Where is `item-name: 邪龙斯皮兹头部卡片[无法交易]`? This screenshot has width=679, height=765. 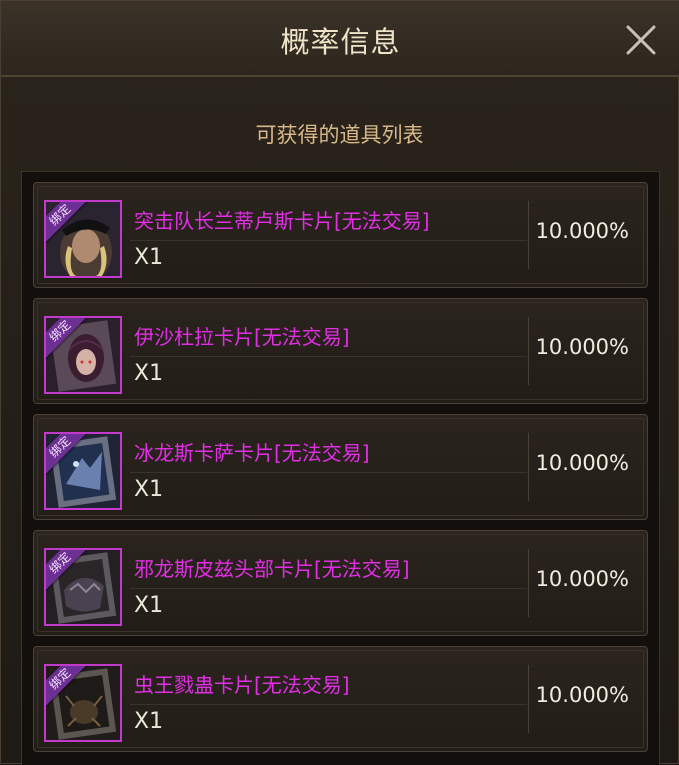 item-name: 邪龙斯皮兹头部卡片[无法交易] is located at coordinates (272, 569).